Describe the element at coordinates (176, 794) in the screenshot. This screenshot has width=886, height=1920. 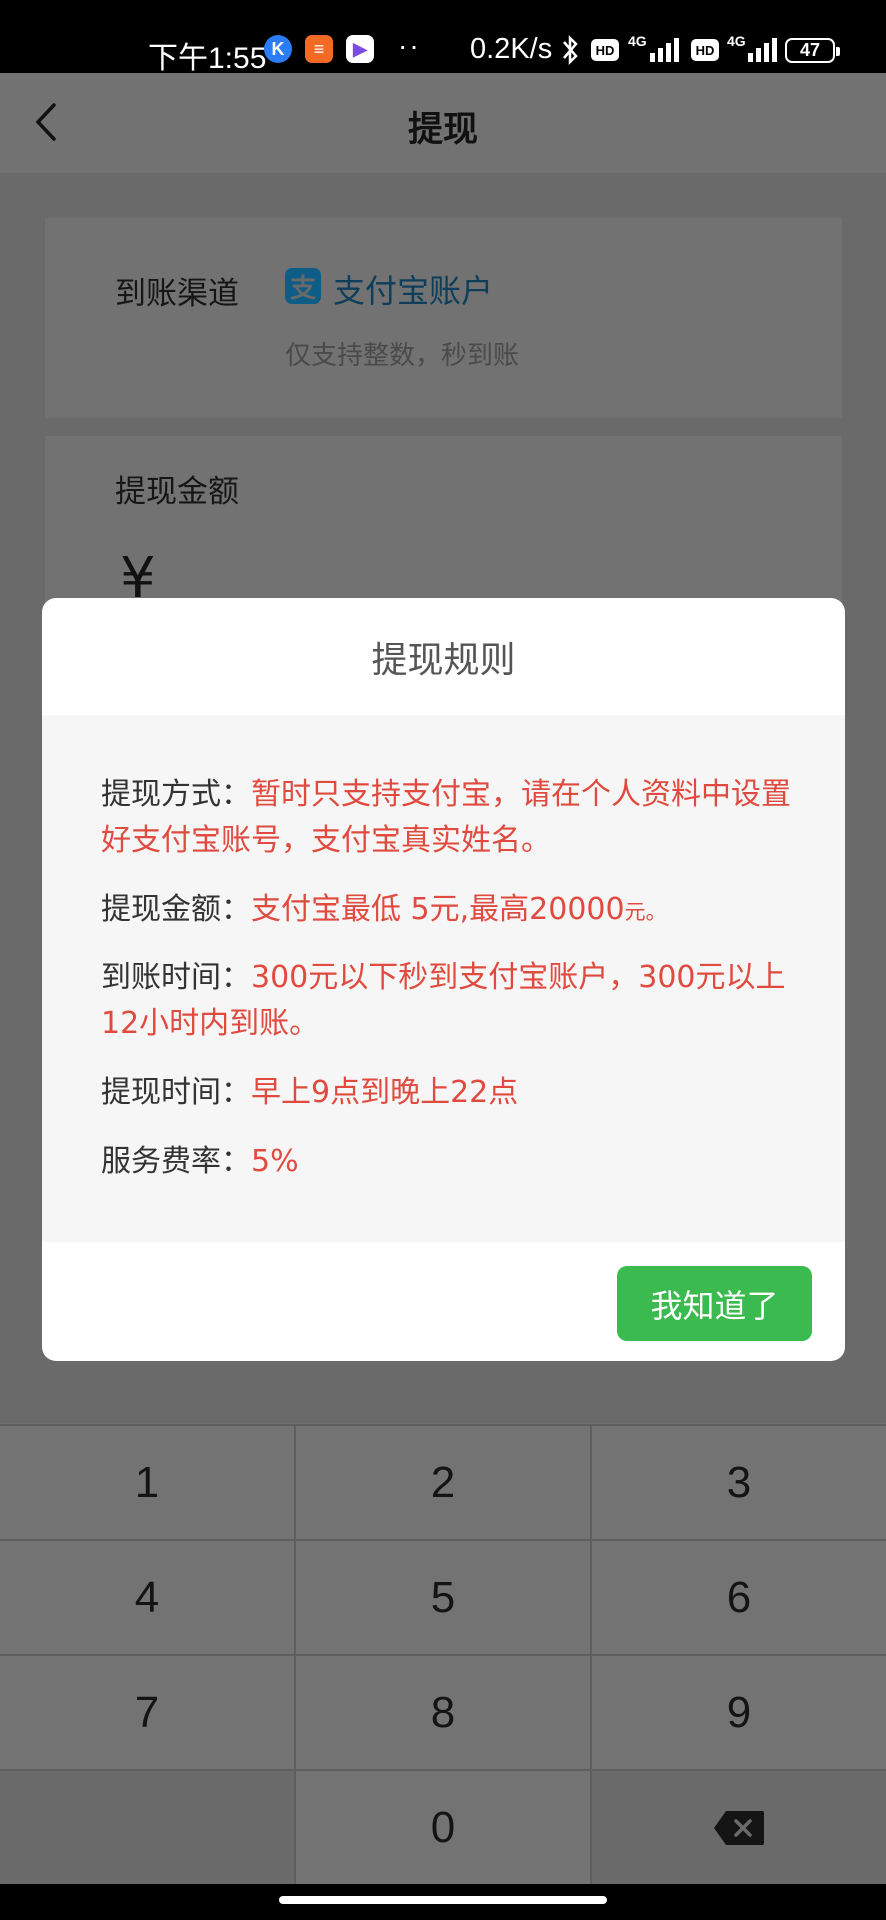
I see `rule-label: 提现方式：` at that location.